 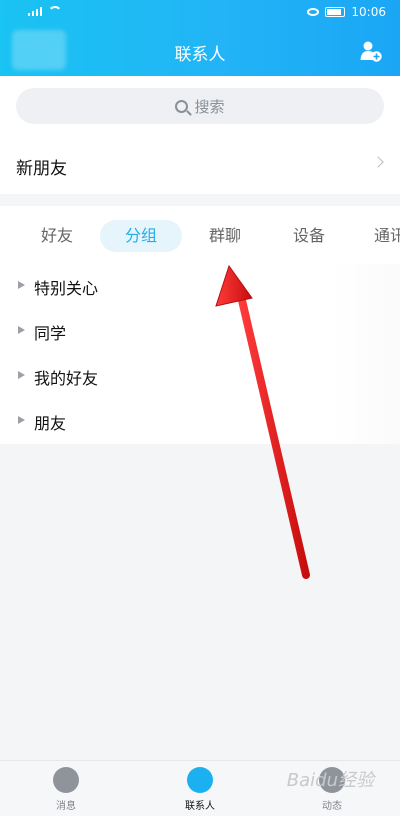 What do you see at coordinates (200, 38) in the screenshot?
I see `header-bar: 10:06 联系人` at bounding box center [200, 38].